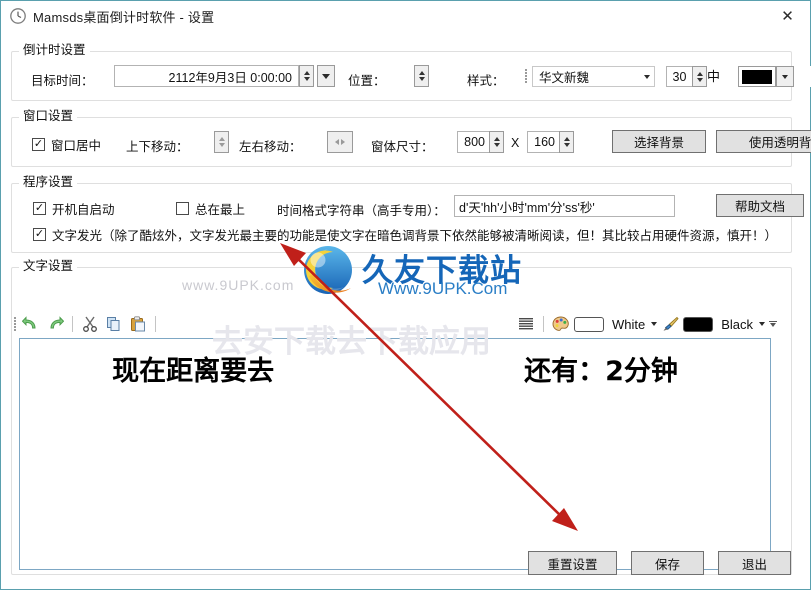 This screenshot has width=811, height=590. I want to click on back-color-name: Black, so click(737, 324).